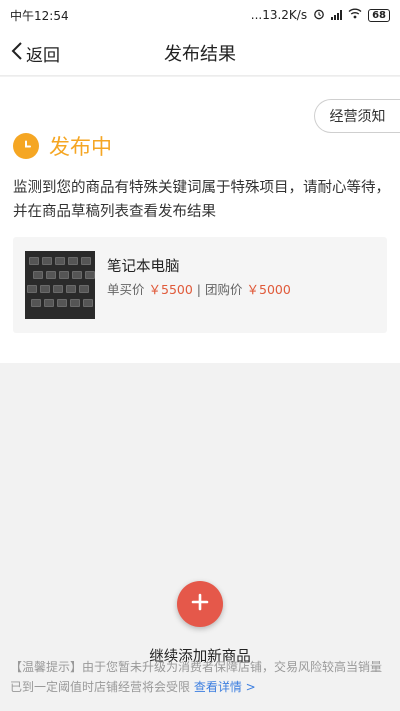 Image resolution: width=400 pixels, height=711 pixels. I want to click on chevron-left-icon, so click(17, 53).